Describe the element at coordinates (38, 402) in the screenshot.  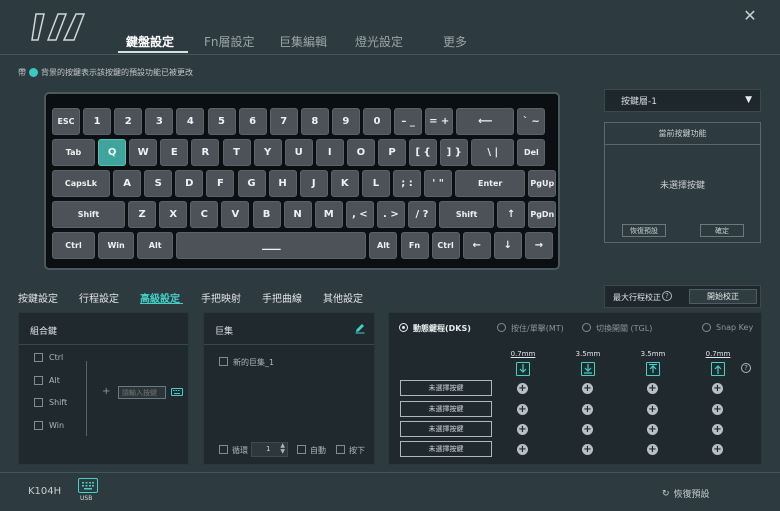
I see `shift-checkbox` at that location.